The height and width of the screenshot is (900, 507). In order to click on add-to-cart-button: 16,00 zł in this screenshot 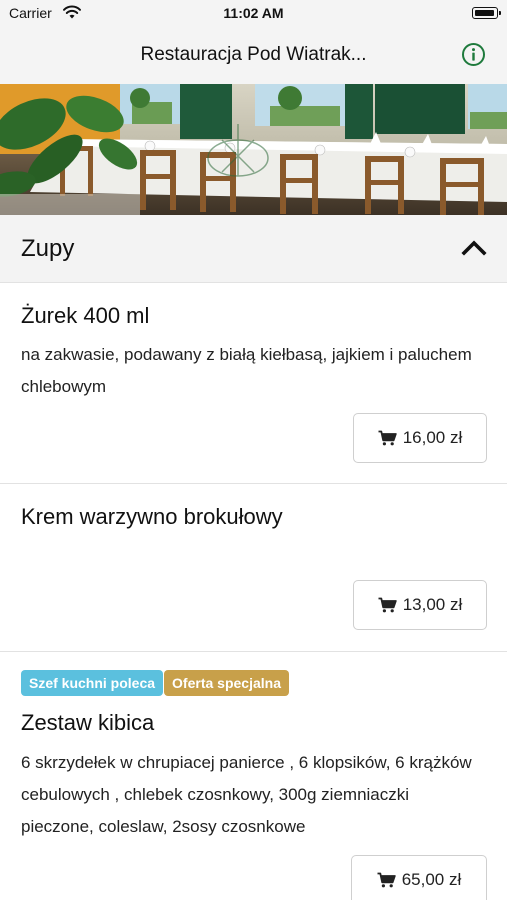, I will do `click(420, 438)`.